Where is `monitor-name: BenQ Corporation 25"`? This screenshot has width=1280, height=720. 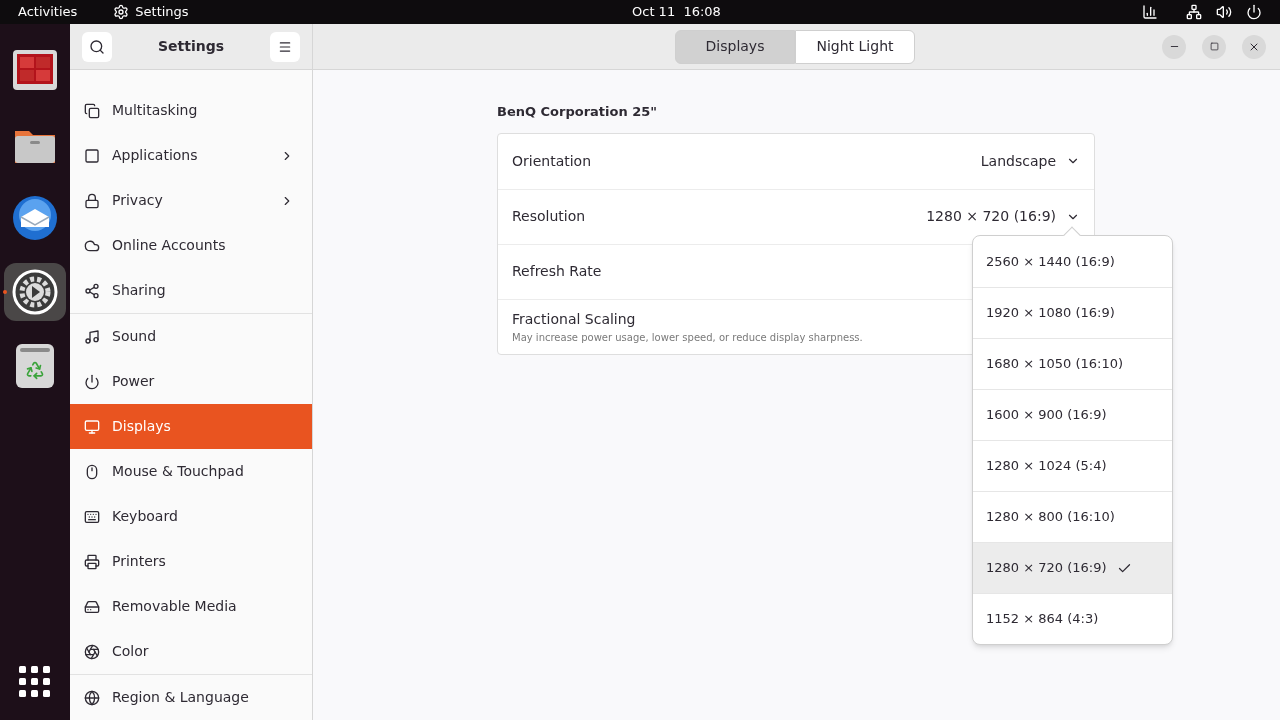
monitor-name: BenQ Corporation 25" is located at coordinates (578, 112).